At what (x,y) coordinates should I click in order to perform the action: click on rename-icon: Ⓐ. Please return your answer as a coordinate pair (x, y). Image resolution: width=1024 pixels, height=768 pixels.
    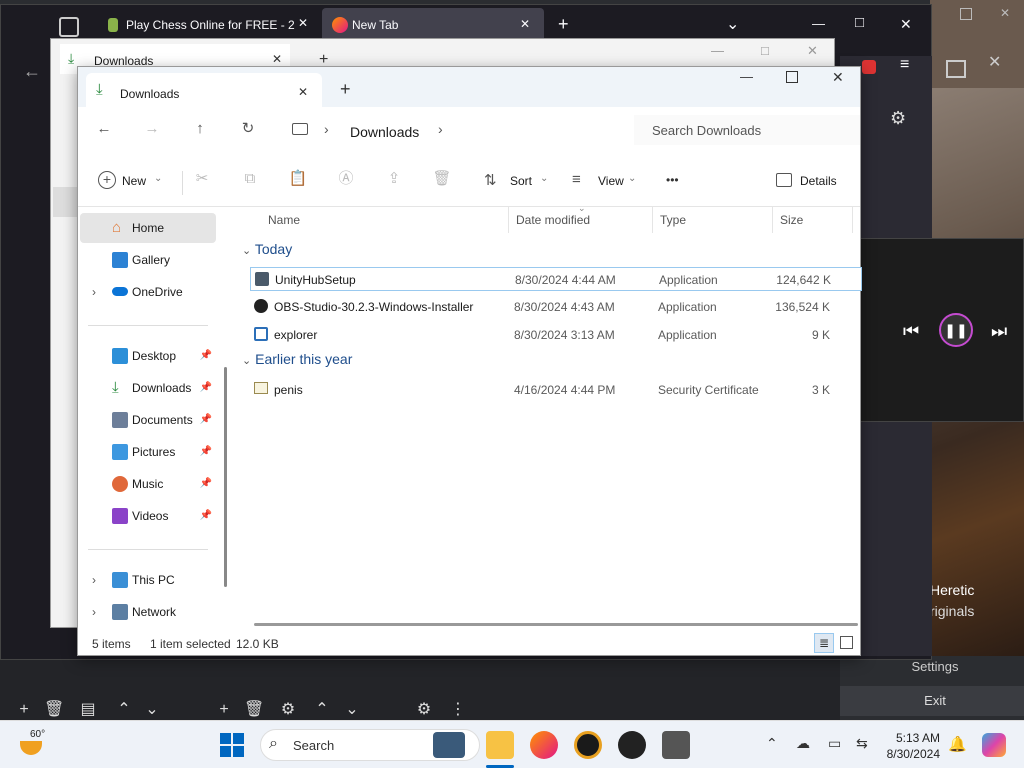
    Looking at the image, I should click on (346, 179).